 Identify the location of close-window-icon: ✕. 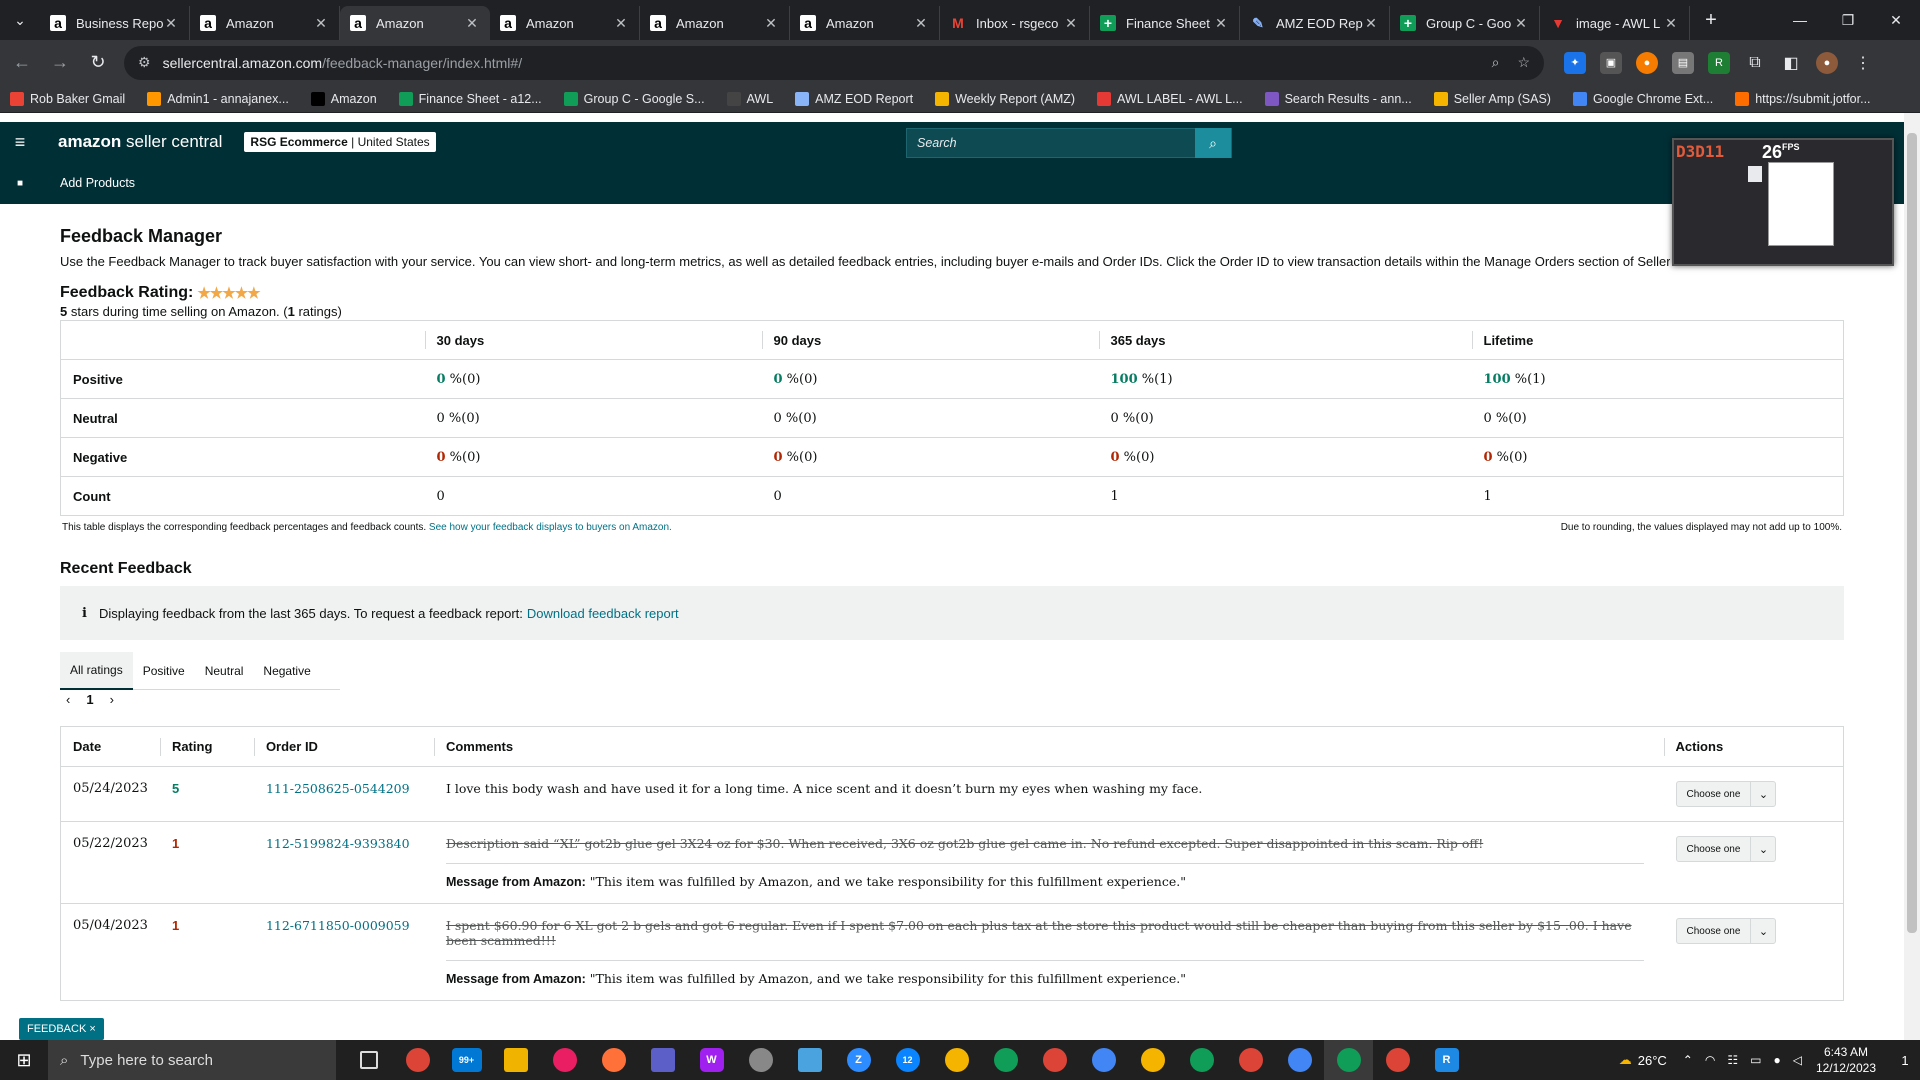
(1896, 20).